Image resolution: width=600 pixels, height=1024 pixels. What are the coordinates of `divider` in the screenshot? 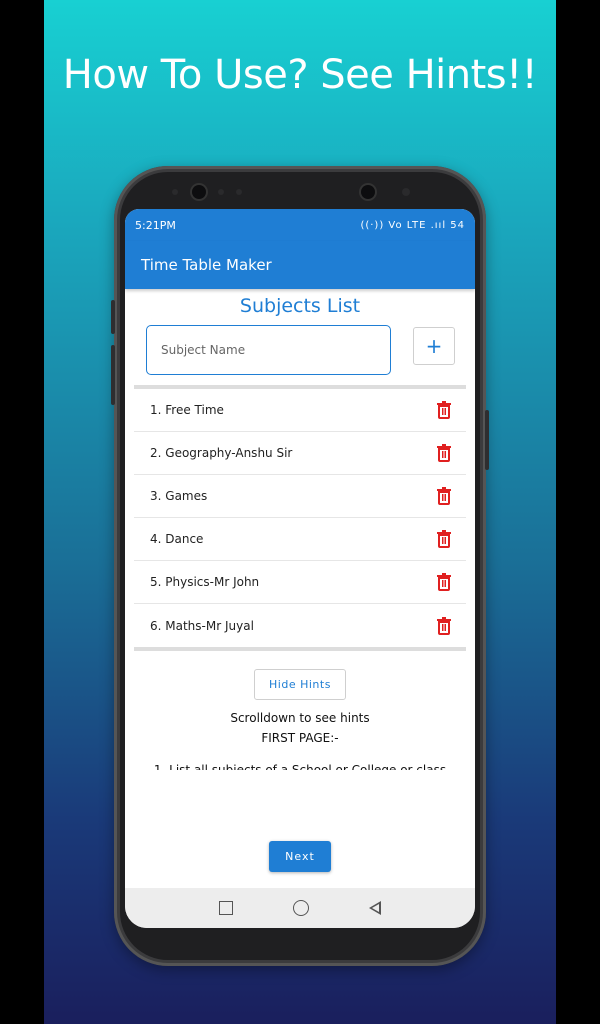 It's located at (300, 649).